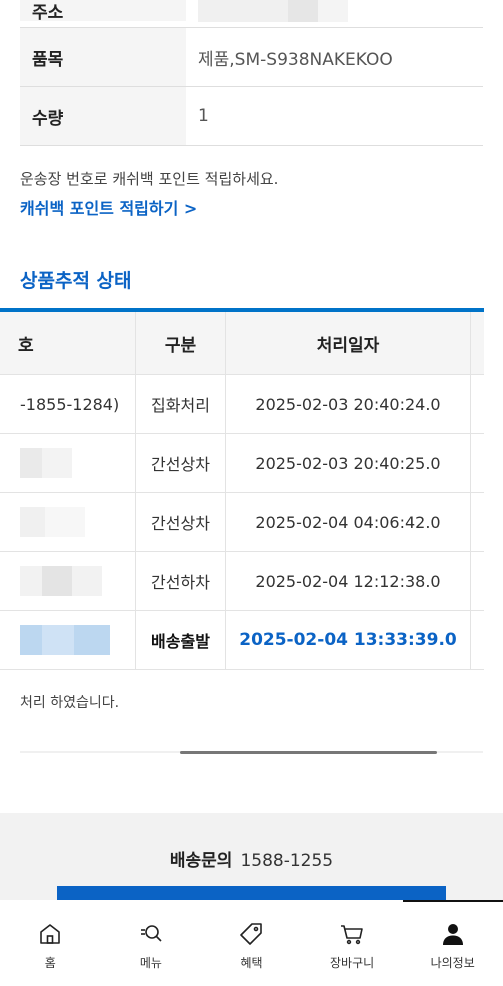  What do you see at coordinates (348, 522) in the screenshot?
I see `cell-datetime: 2025-02-04 04:06:42.0` at bounding box center [348, 522].